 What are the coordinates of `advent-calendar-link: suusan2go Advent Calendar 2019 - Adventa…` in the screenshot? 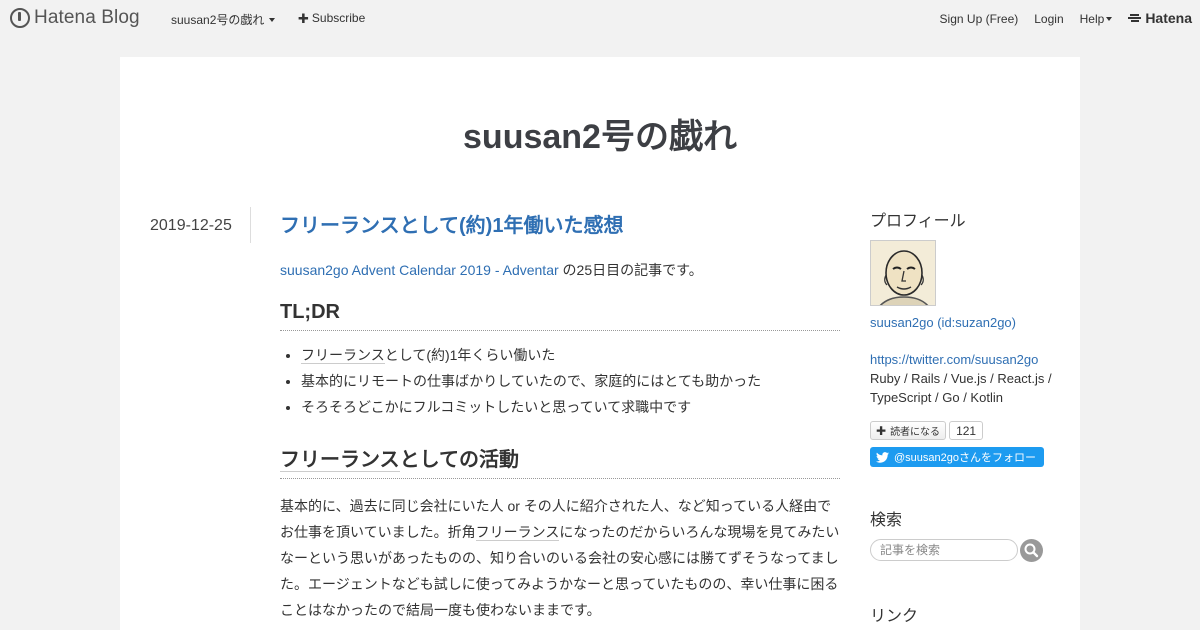 It's located at (419, 270).